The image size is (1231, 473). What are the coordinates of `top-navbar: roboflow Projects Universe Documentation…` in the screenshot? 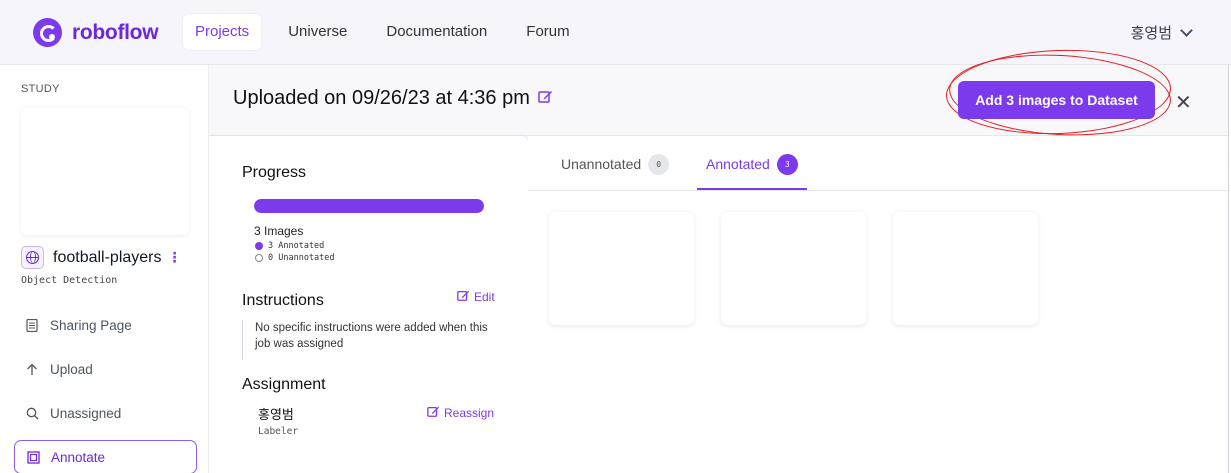 It's located at (615, 32).